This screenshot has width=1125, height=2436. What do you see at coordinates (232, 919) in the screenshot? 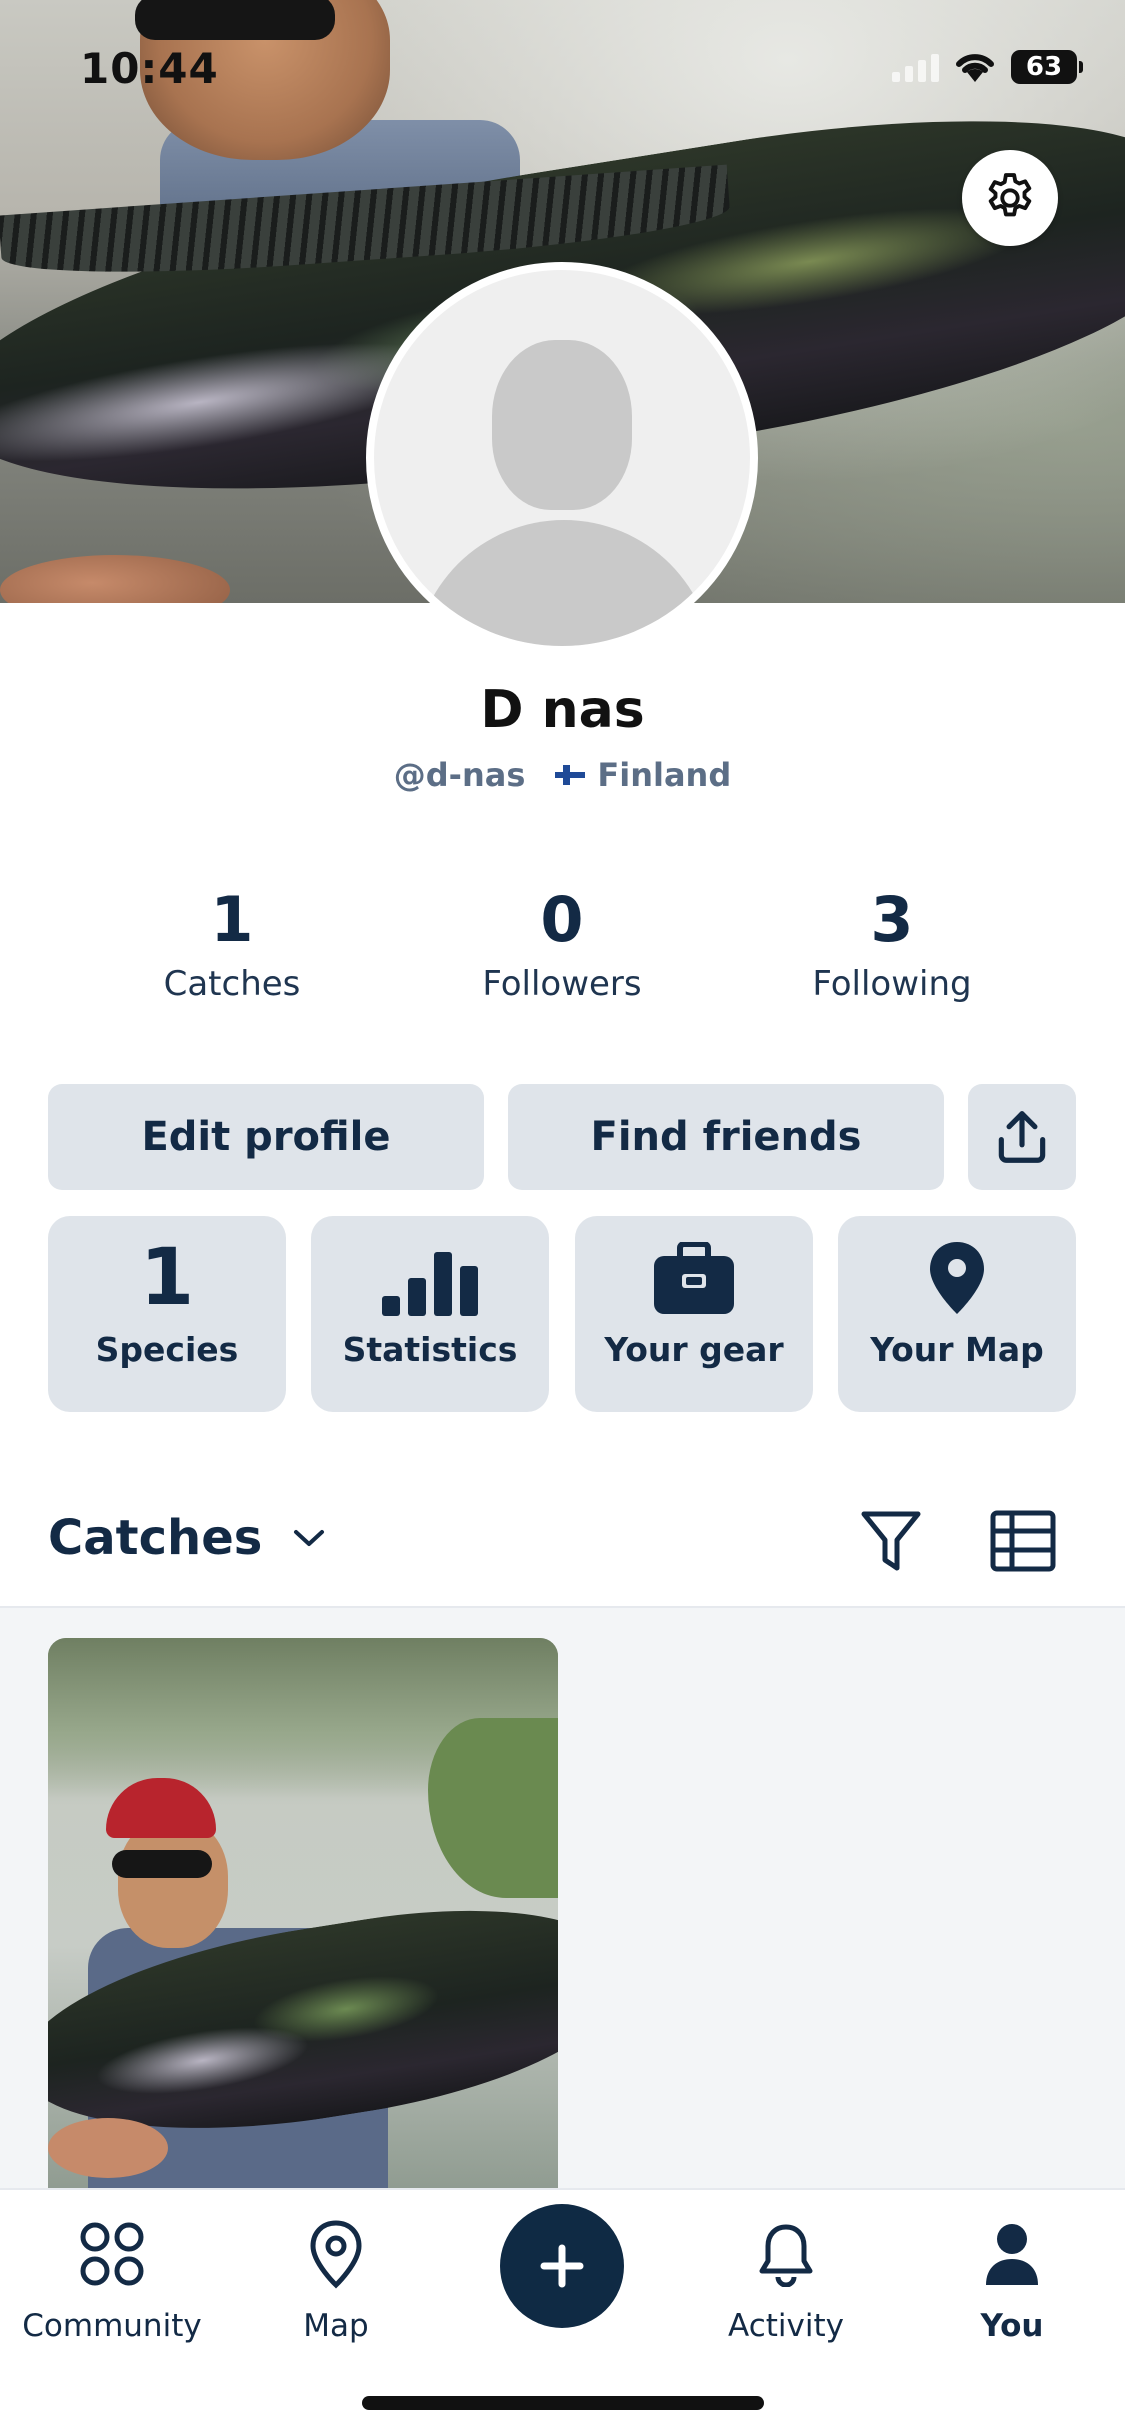
I see `stat-value: 1` at bounding box center [232, 919].